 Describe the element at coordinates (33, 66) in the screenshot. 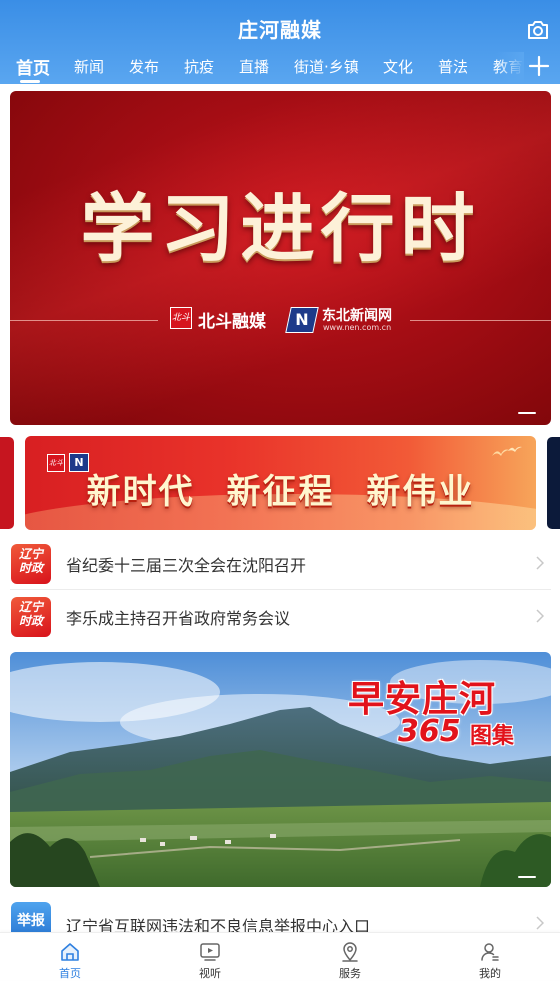

I see `tab-home: 首页` at that location.